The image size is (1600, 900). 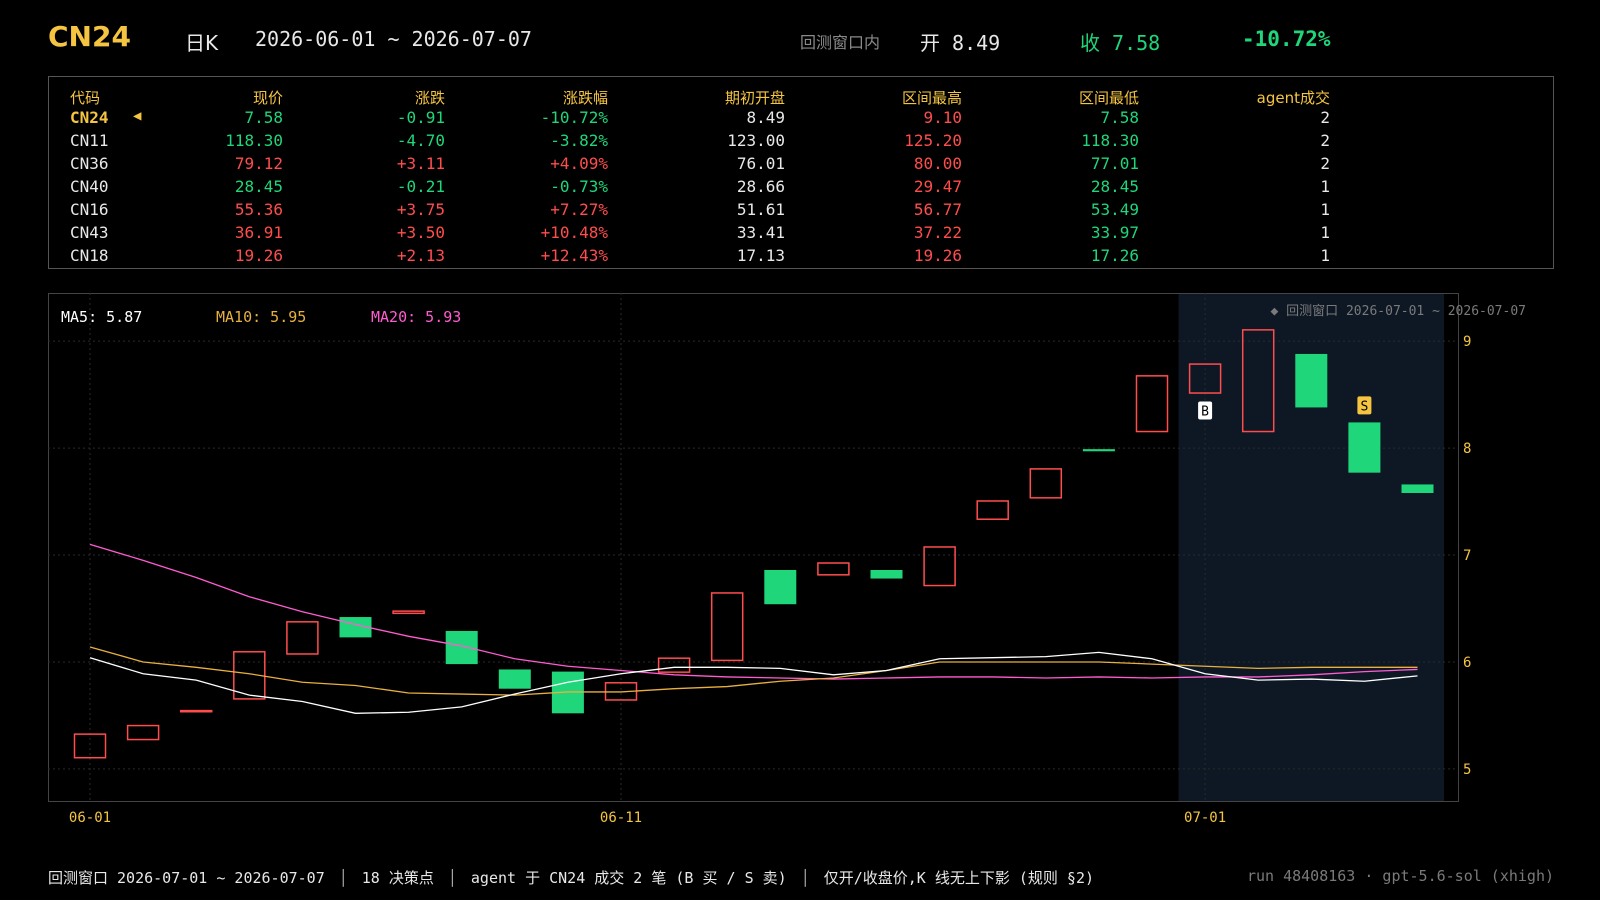 What do you see at coordinates (937, 255) in the screenshot?
I see `cell-high: 19.26` at bounding box center [937, 255].